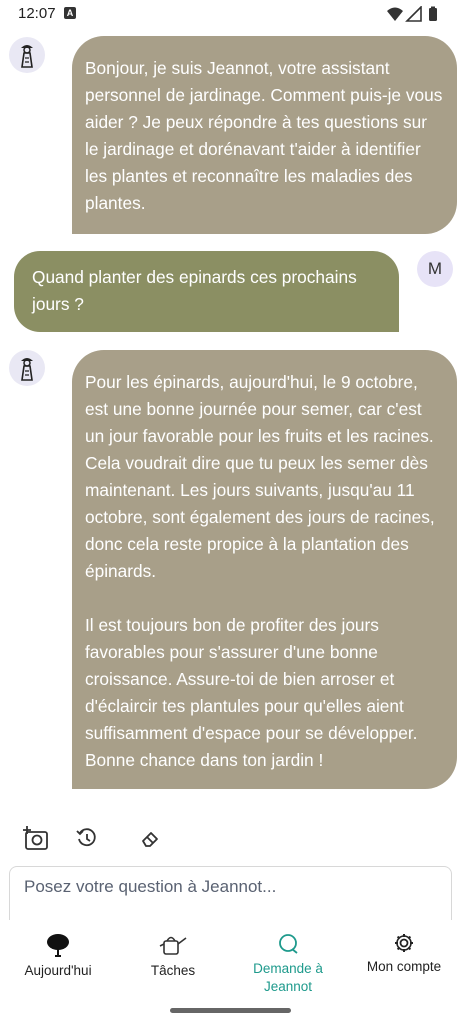 Image resolution: width=461 pixels, height=1024 pixels. I want to click on home-indicator, so click(230, 1010).